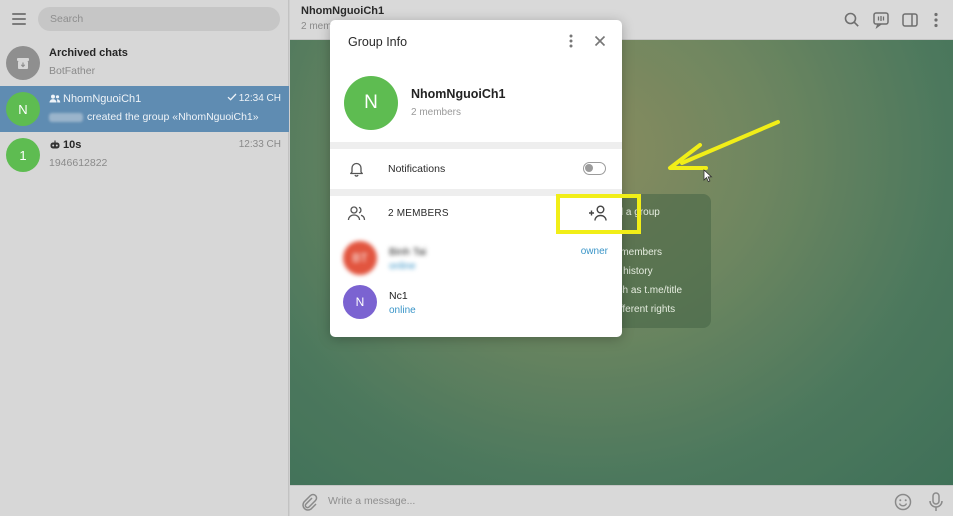 The width and height of the screenshot is (953, 516). What do you see at coordinates (417, 169) in the screenshot?
I see `notifications-label: Notifications` at bounding box center [417, 169].